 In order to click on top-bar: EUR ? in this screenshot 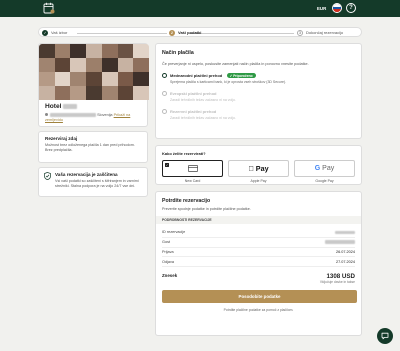, I will do `click(200, 8)`.